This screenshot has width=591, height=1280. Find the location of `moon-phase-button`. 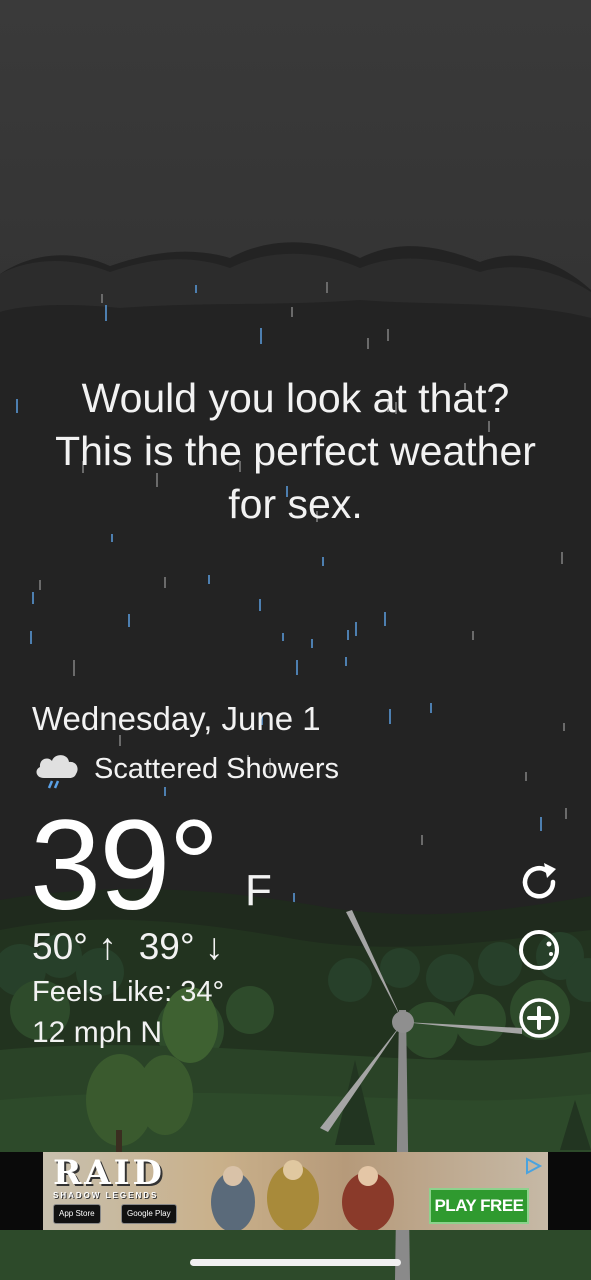

moon-phase-button is located at coordinates (539, 950).